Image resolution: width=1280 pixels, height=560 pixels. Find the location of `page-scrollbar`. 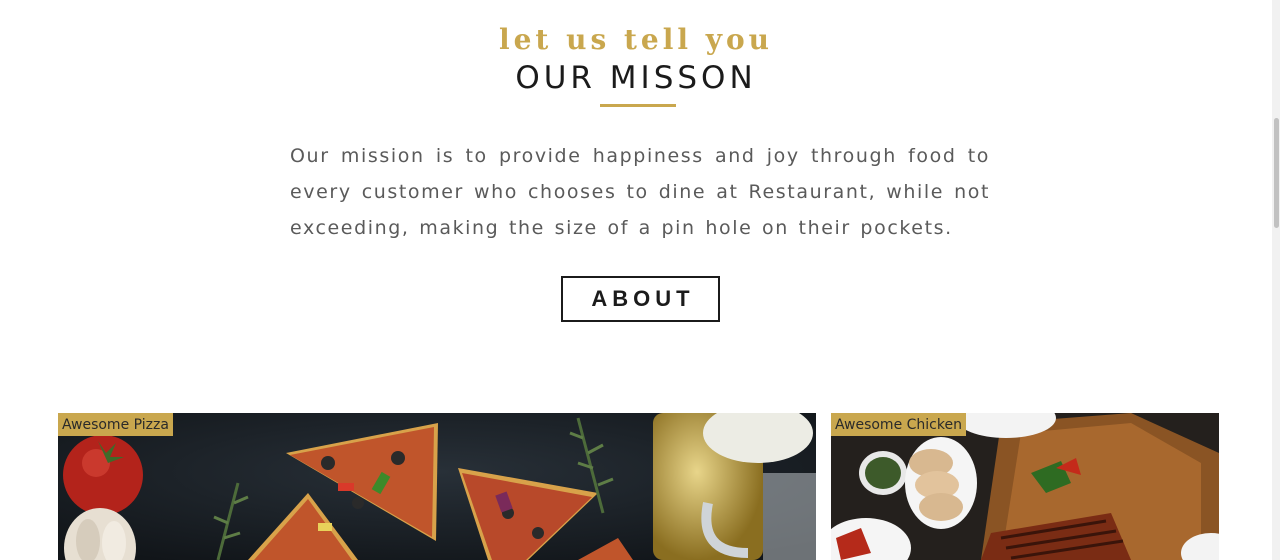

page-scrollbar is located at coordinates (1276, 280).